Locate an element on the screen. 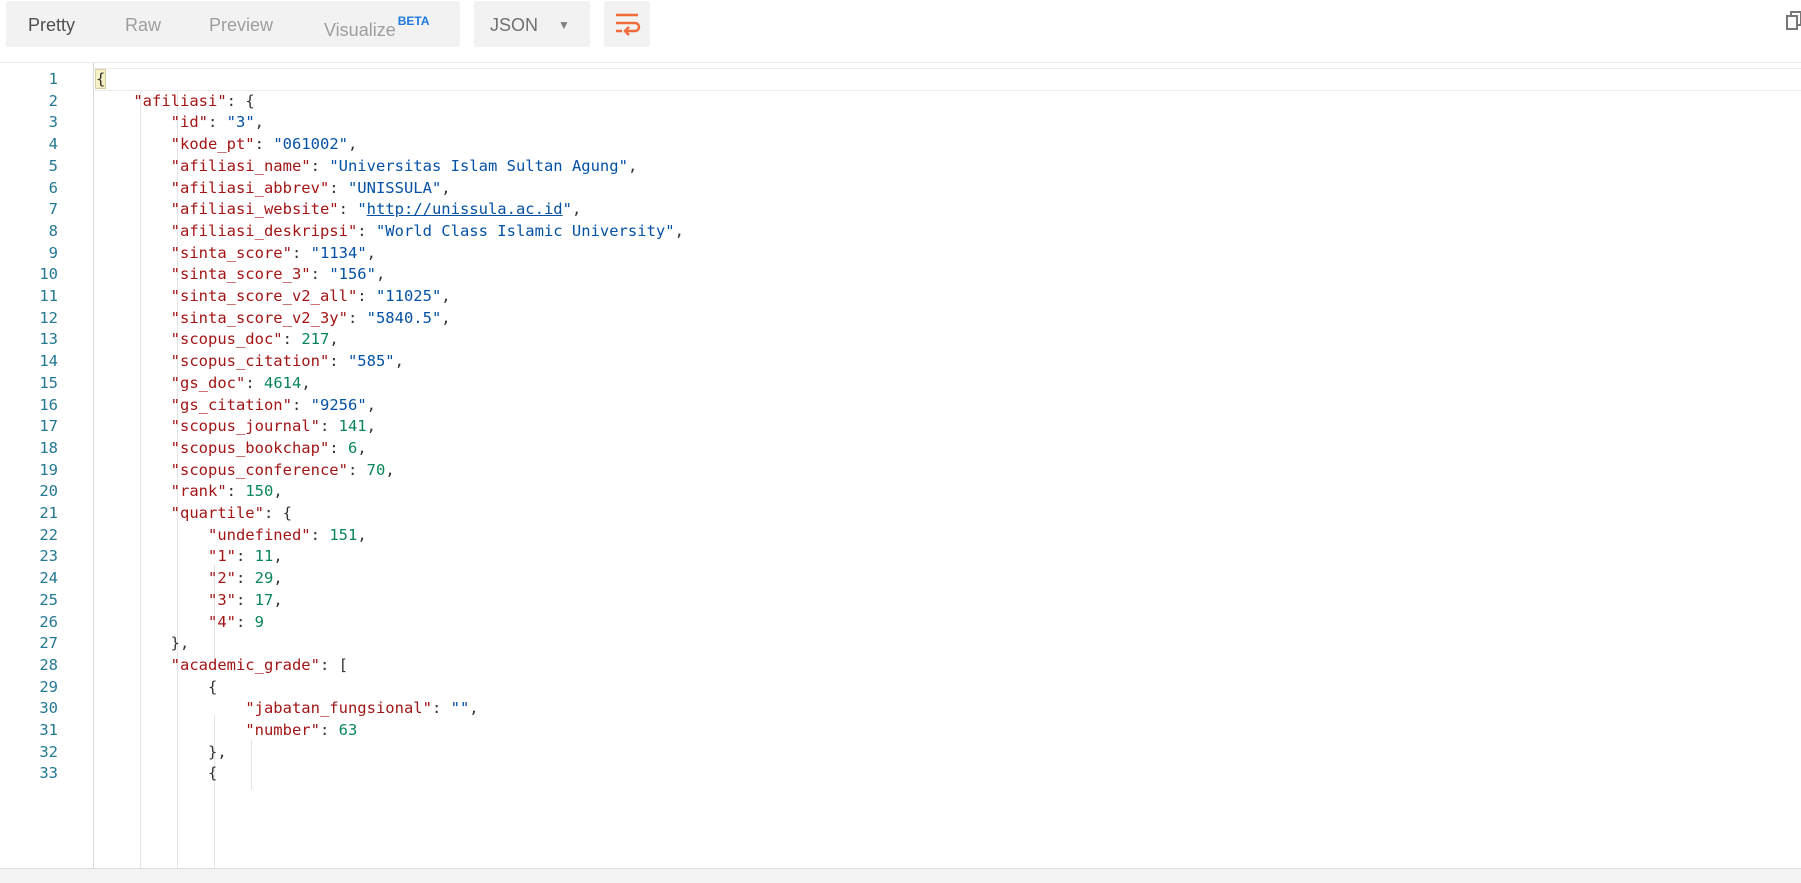 The height and width of the screenshot is (883, 1801). json-punctuation: }, is located at coordinates (161, 751).